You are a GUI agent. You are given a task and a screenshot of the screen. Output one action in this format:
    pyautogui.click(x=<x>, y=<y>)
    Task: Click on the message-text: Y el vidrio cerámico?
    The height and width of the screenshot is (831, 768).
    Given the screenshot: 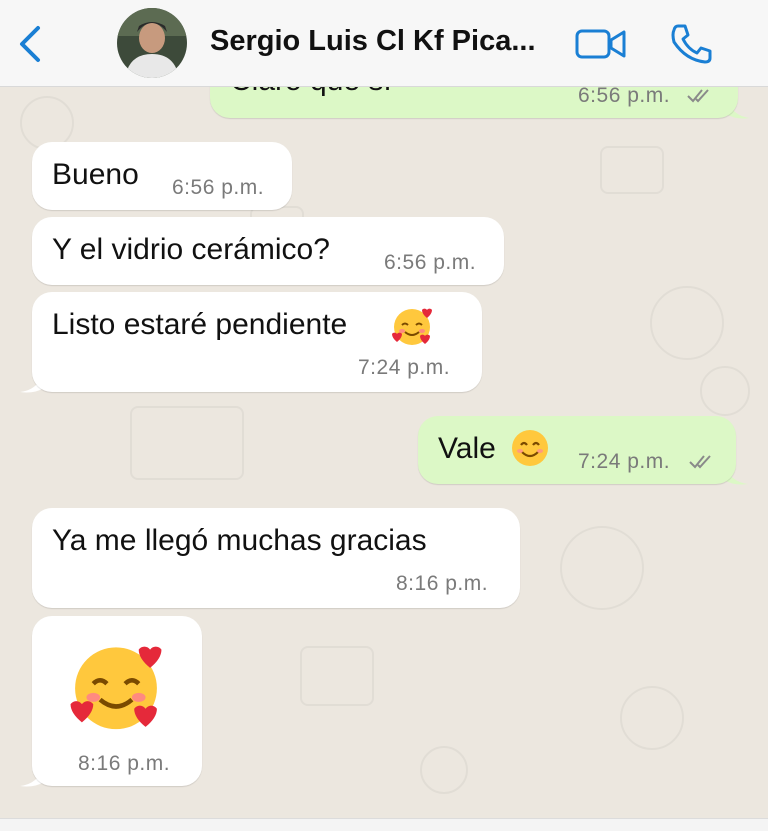 What is the action you would take?
    pyautogui.click(x=191, y=249)
    